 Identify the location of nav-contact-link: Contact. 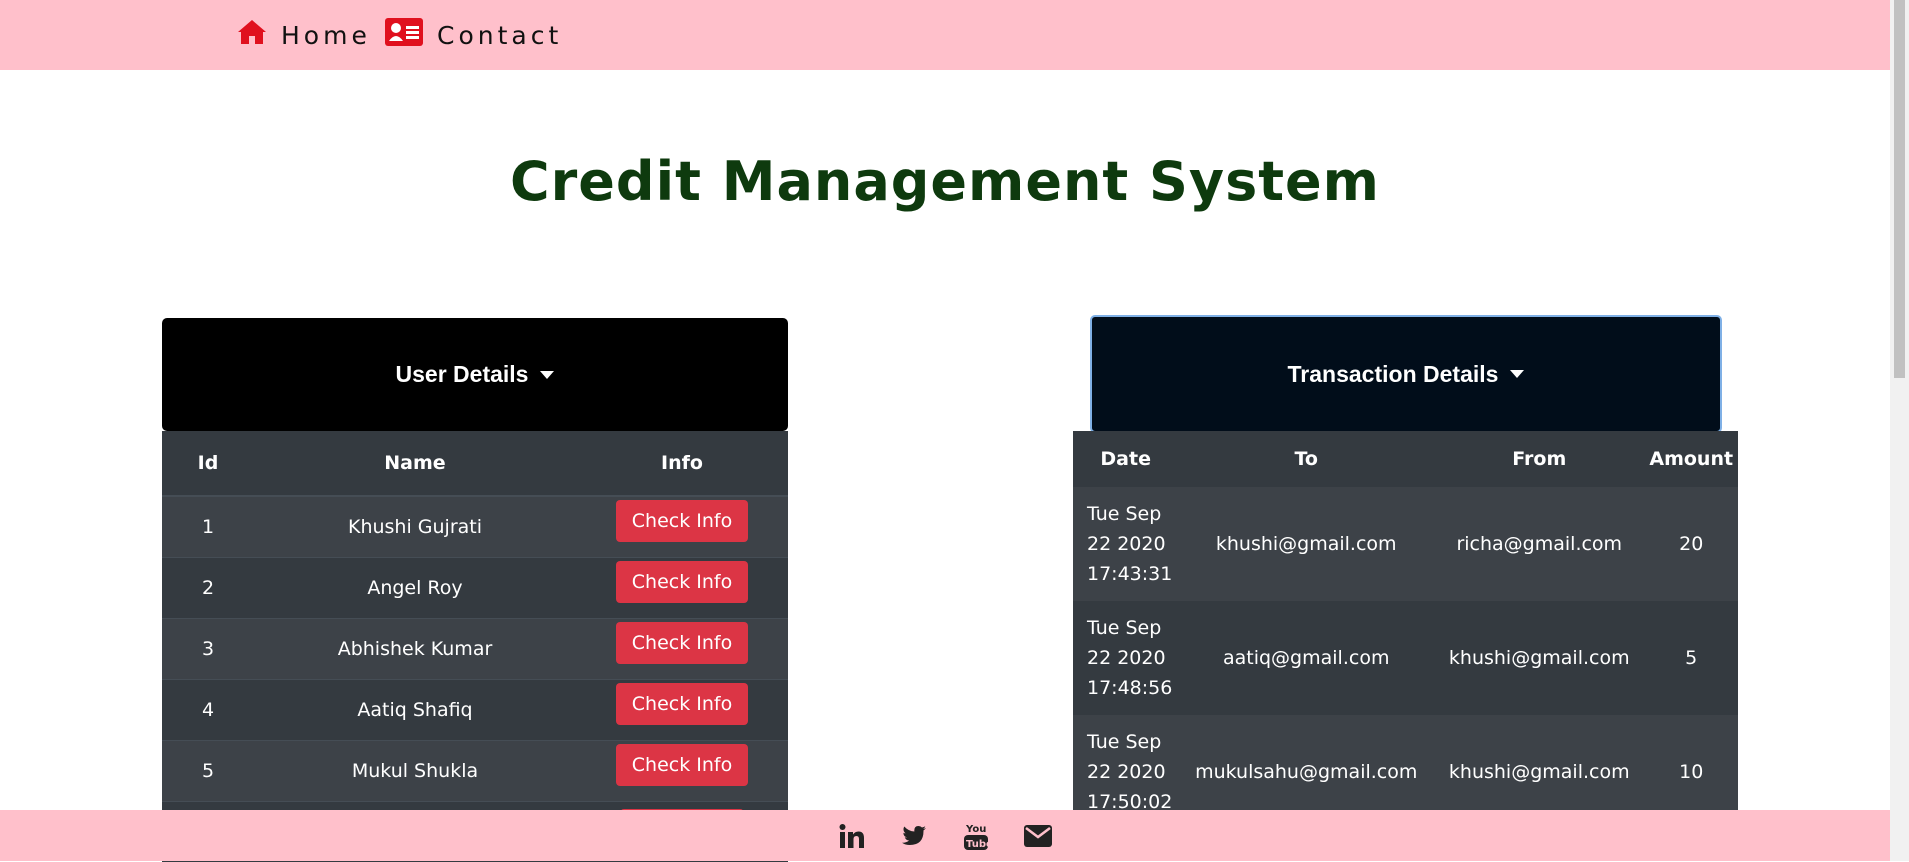
(473, 35).